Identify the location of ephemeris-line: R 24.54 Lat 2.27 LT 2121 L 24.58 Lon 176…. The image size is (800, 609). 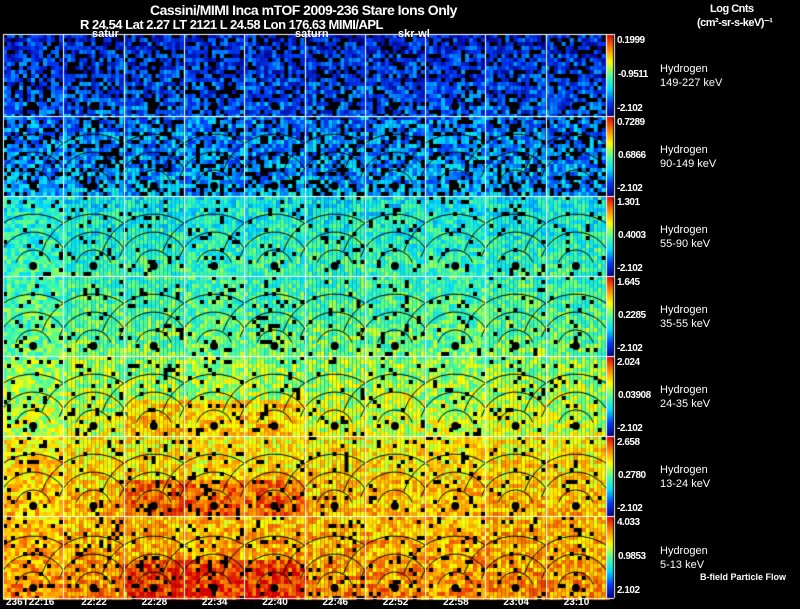
(232, 24).